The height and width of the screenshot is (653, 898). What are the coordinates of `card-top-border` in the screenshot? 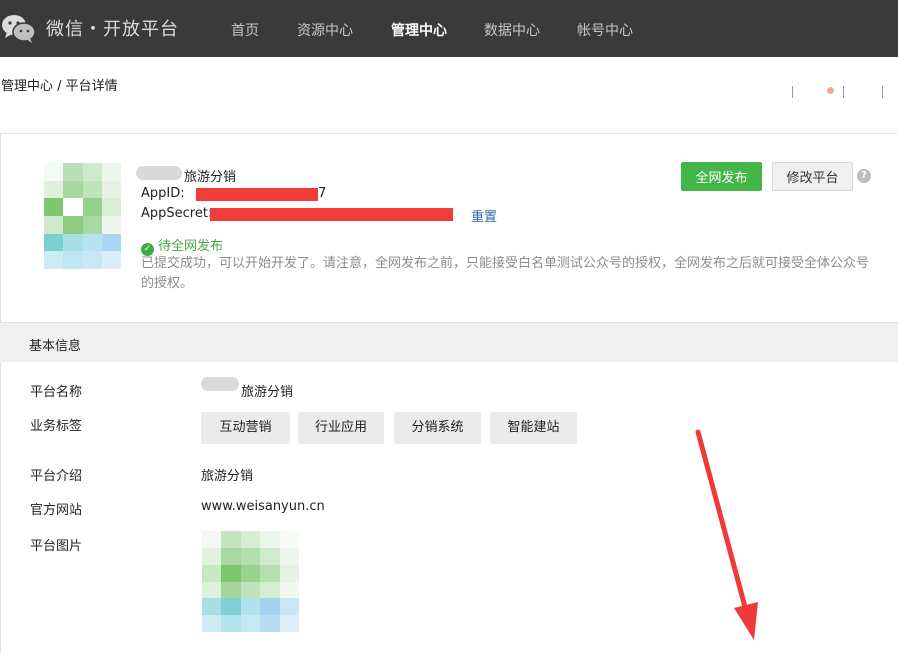 It's located at (449, 133).